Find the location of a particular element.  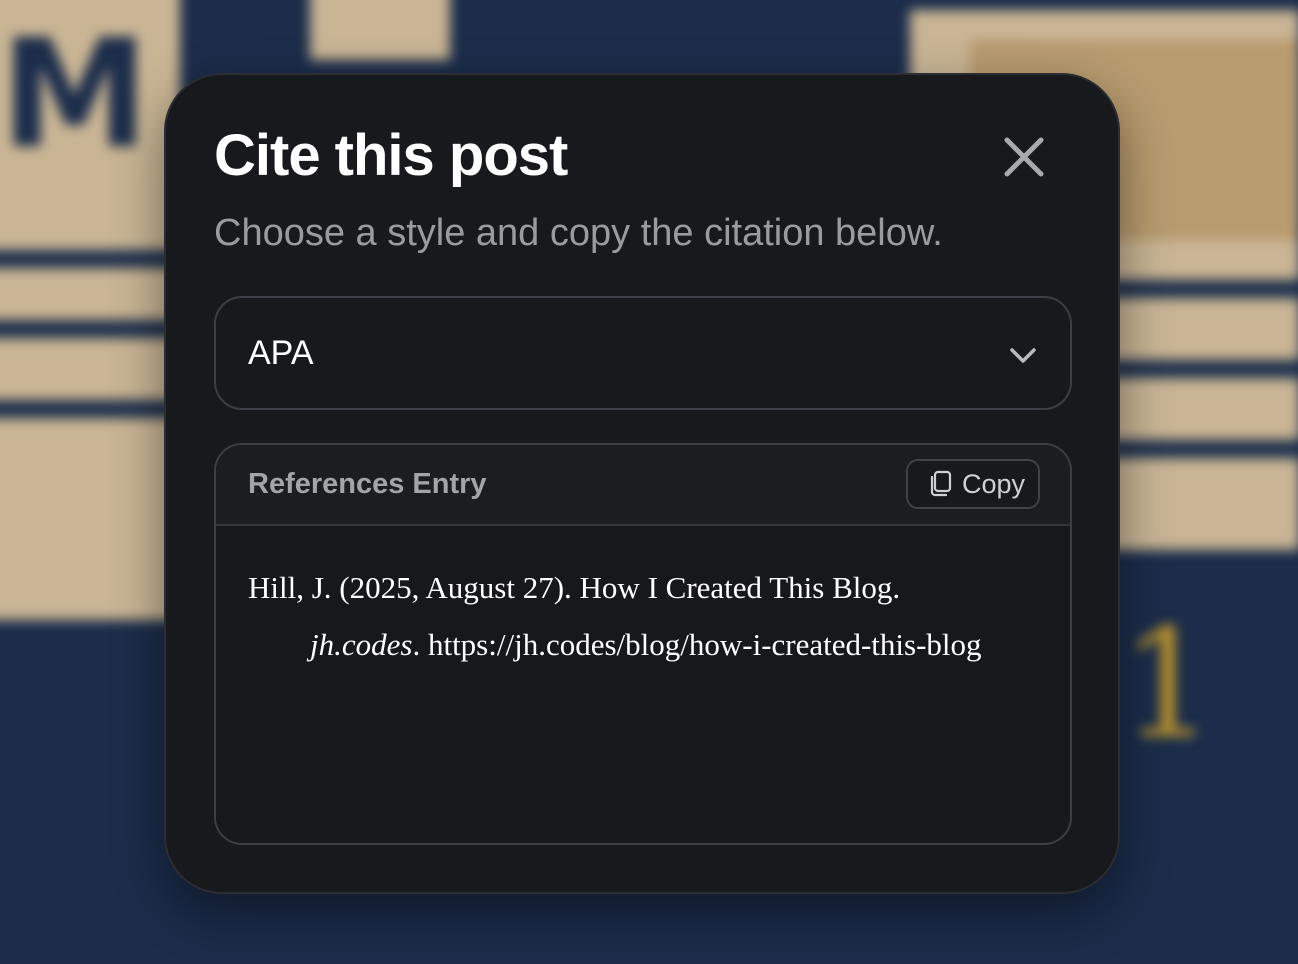

chevron-down-icon is located at coordinates (1023, 355).